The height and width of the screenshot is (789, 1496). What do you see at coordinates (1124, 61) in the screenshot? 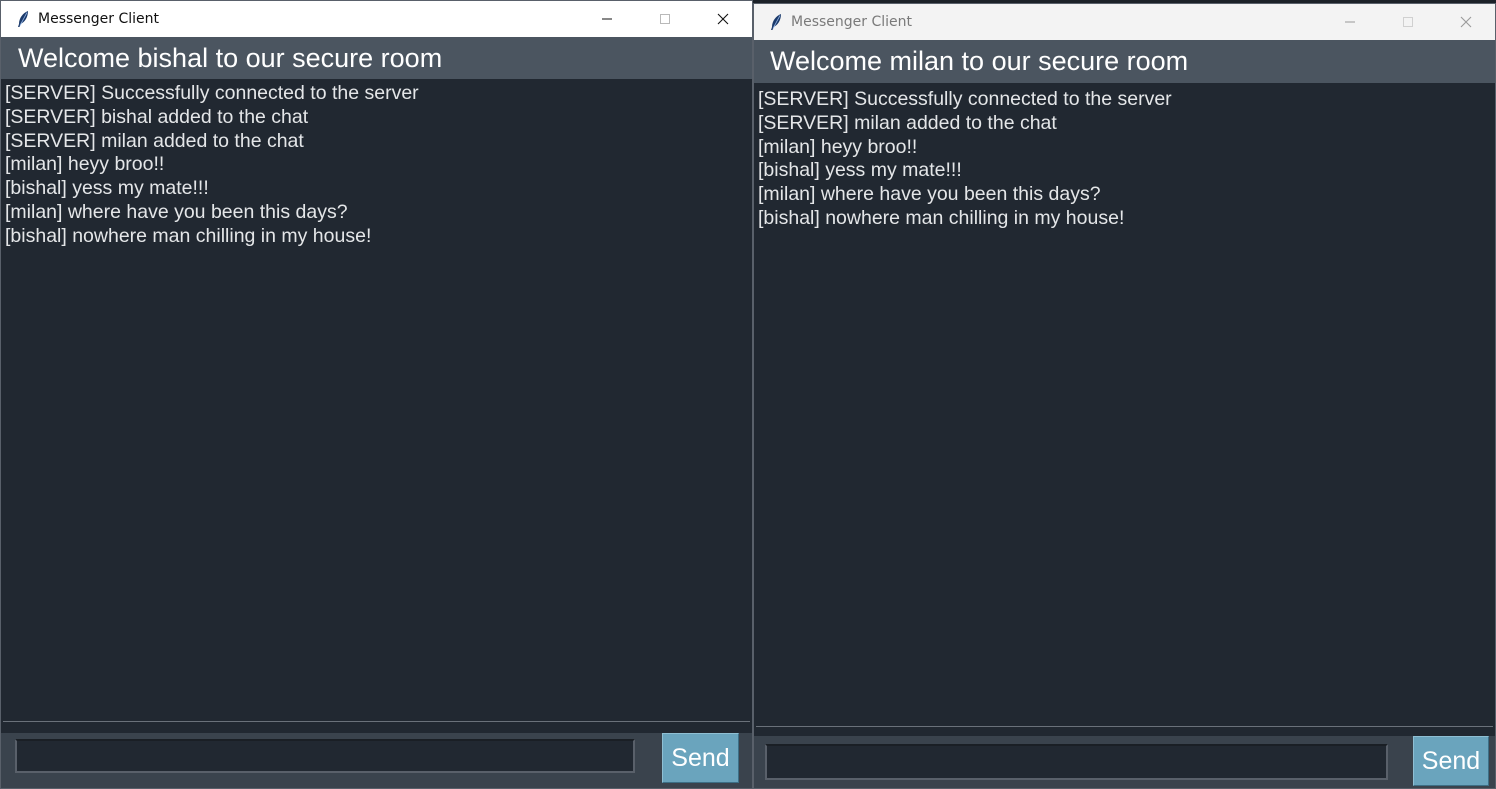
I see `welcome-header: Welcome milan to our secure room` at bounding box center [1124, 61].